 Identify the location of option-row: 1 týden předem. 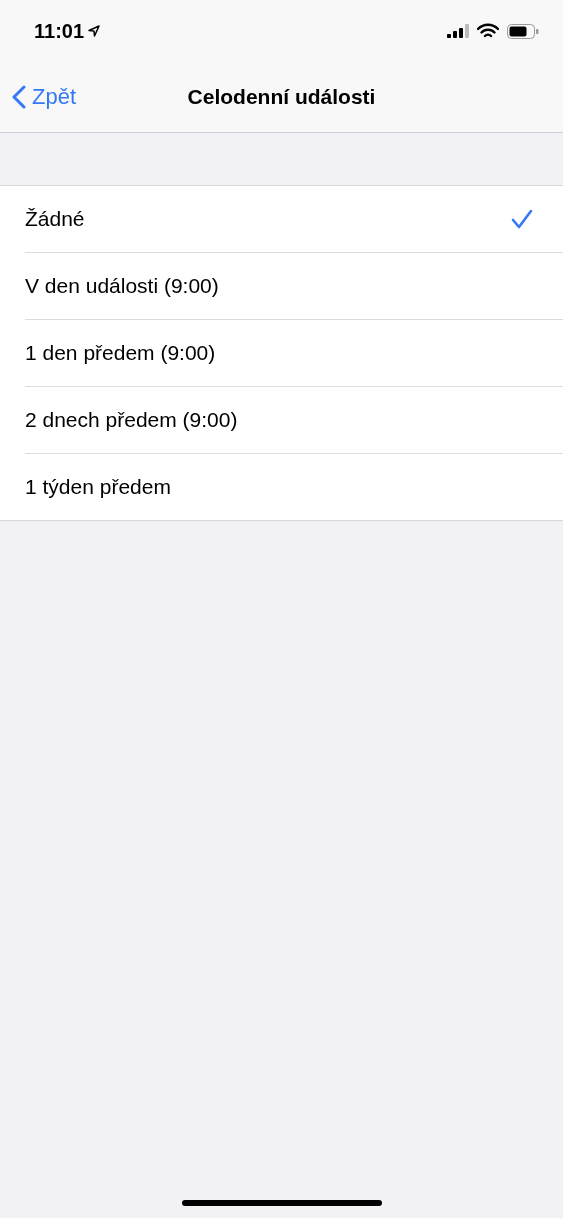
(294, 486).